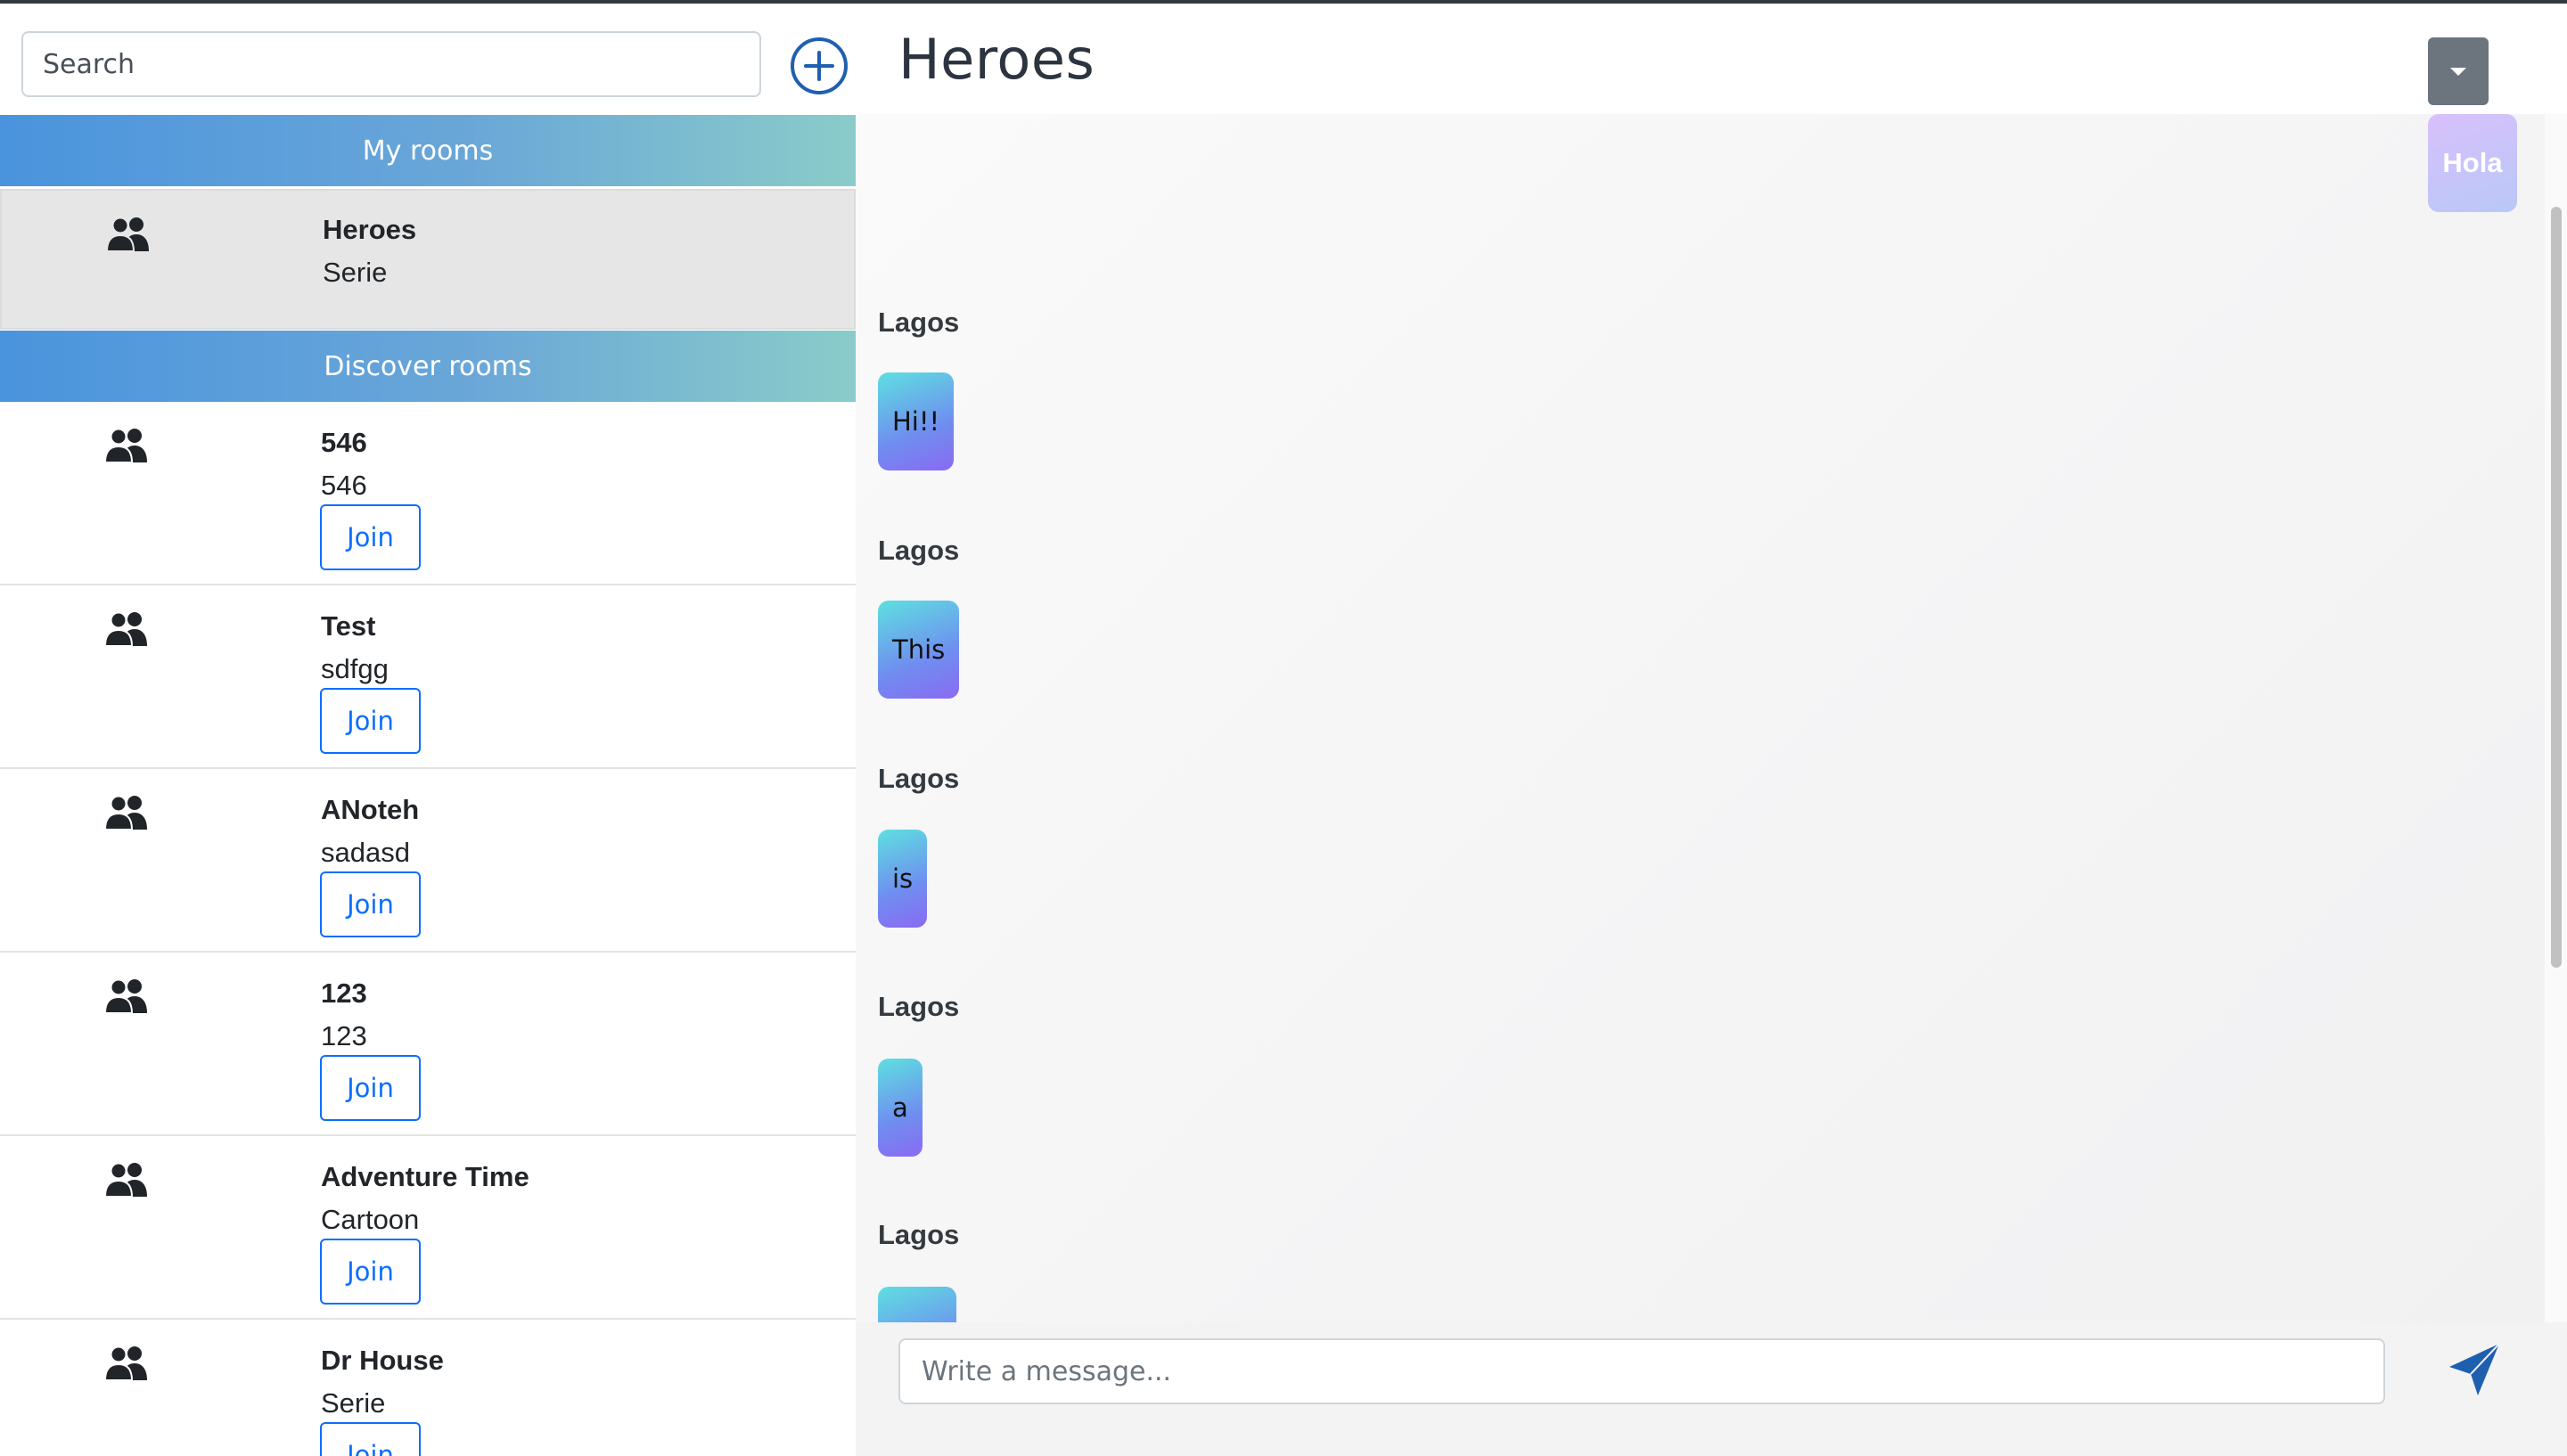  I want to click on message-composer, so click(1712, 1389).